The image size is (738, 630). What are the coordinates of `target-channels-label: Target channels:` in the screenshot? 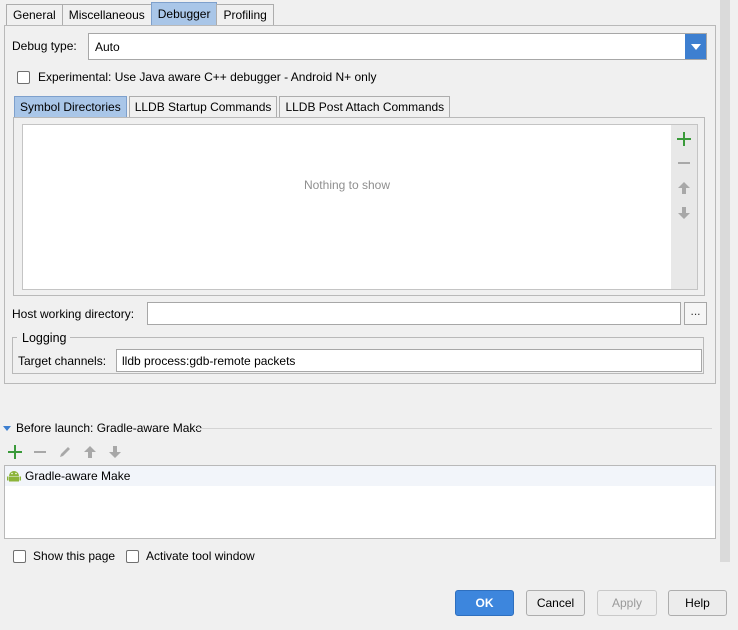 It's located at (62, 361).